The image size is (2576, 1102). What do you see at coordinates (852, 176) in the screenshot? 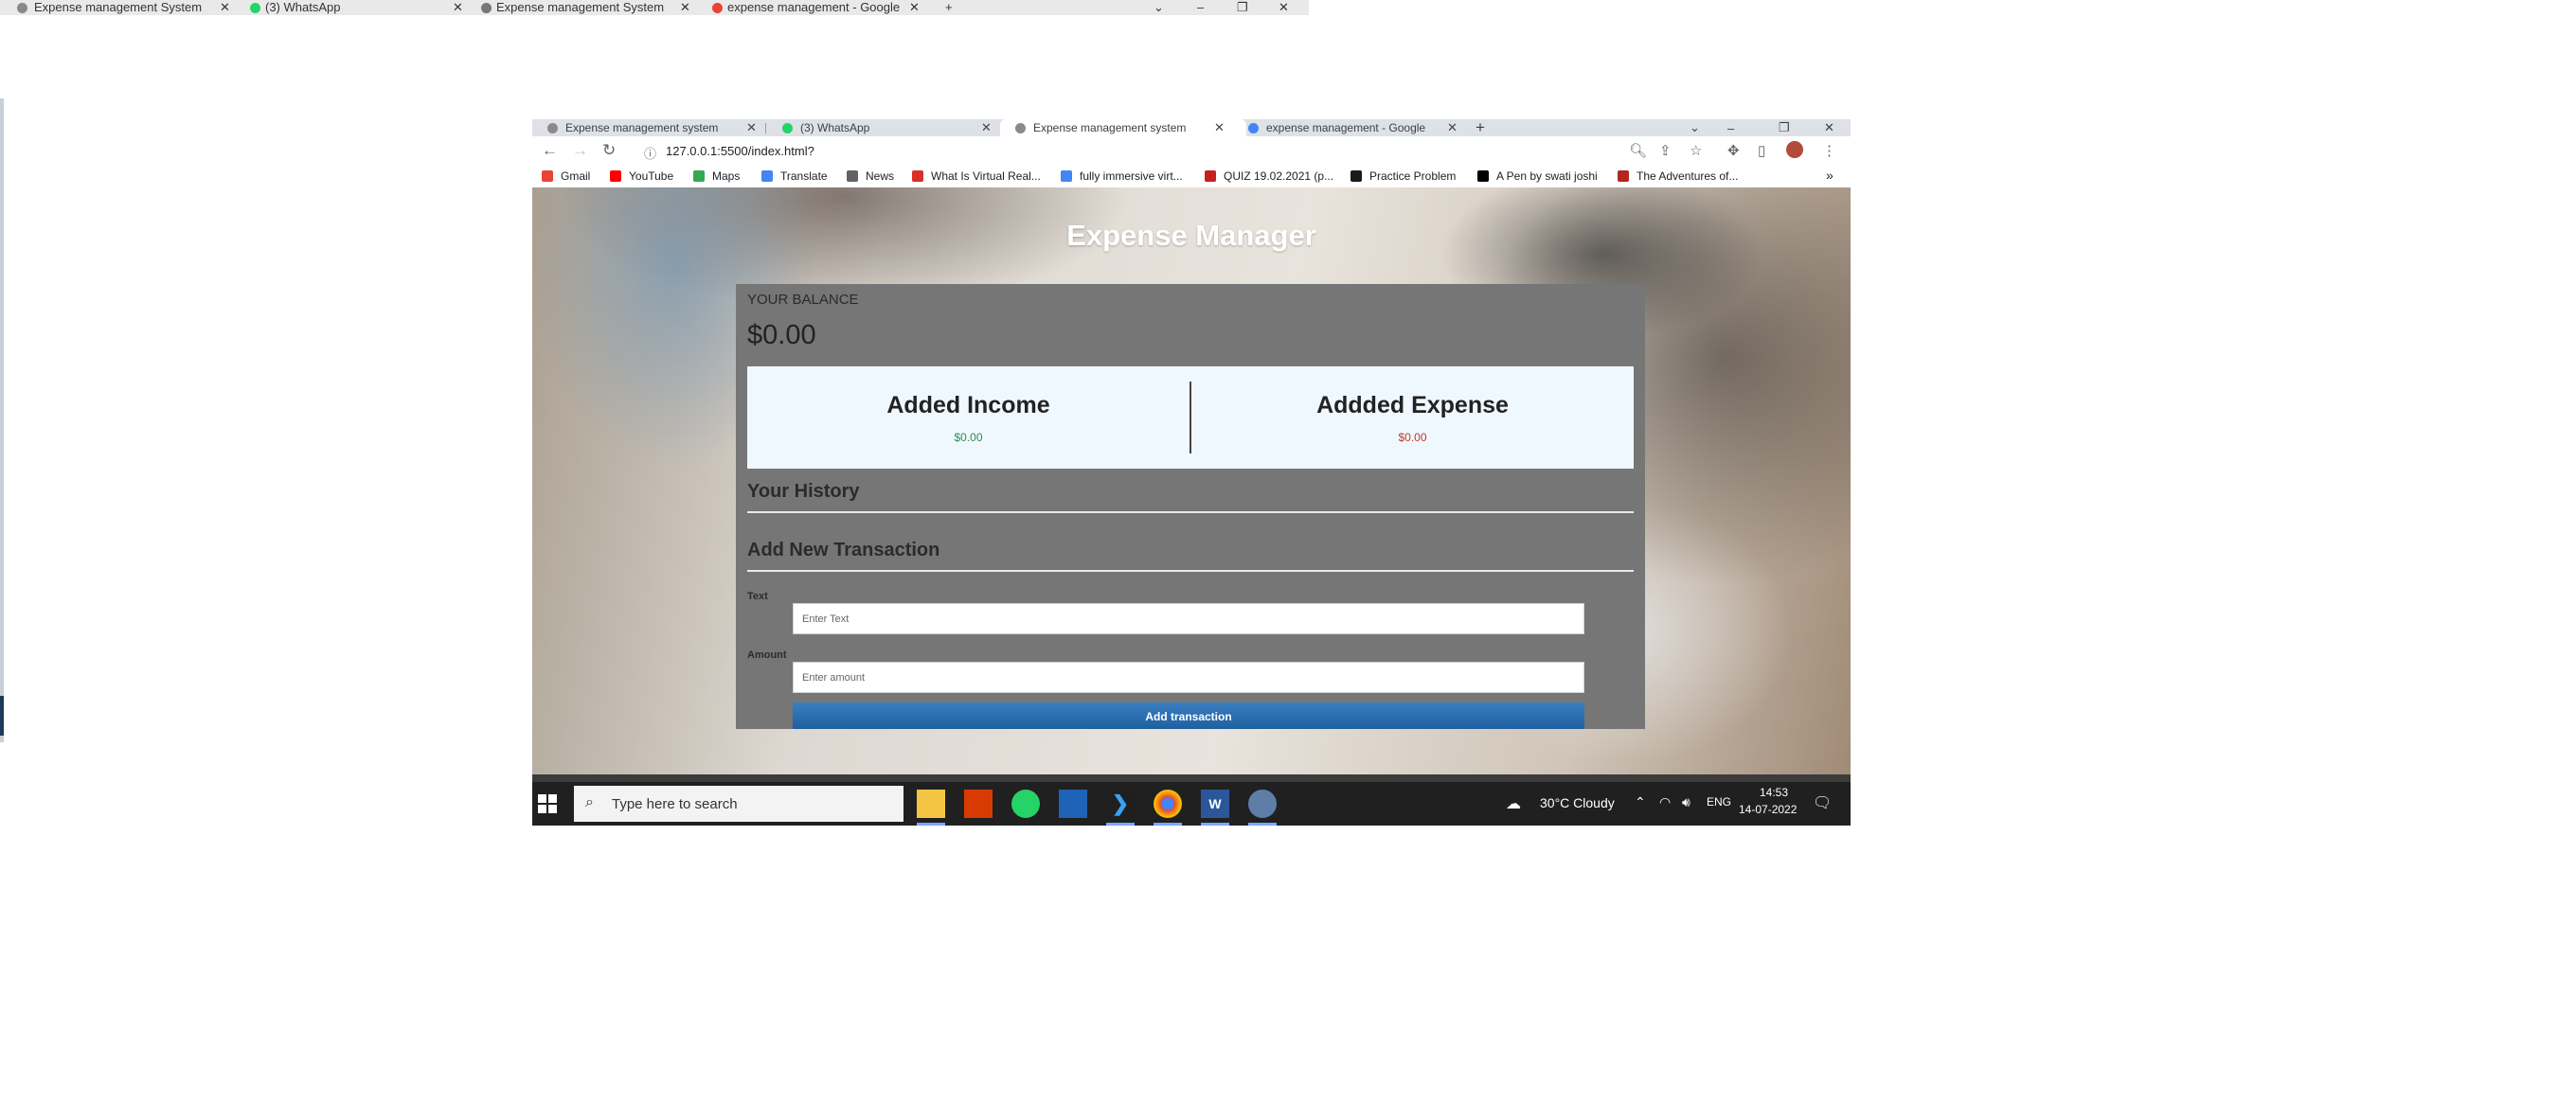
I see `news-icon` at bounding box center [852, 176].